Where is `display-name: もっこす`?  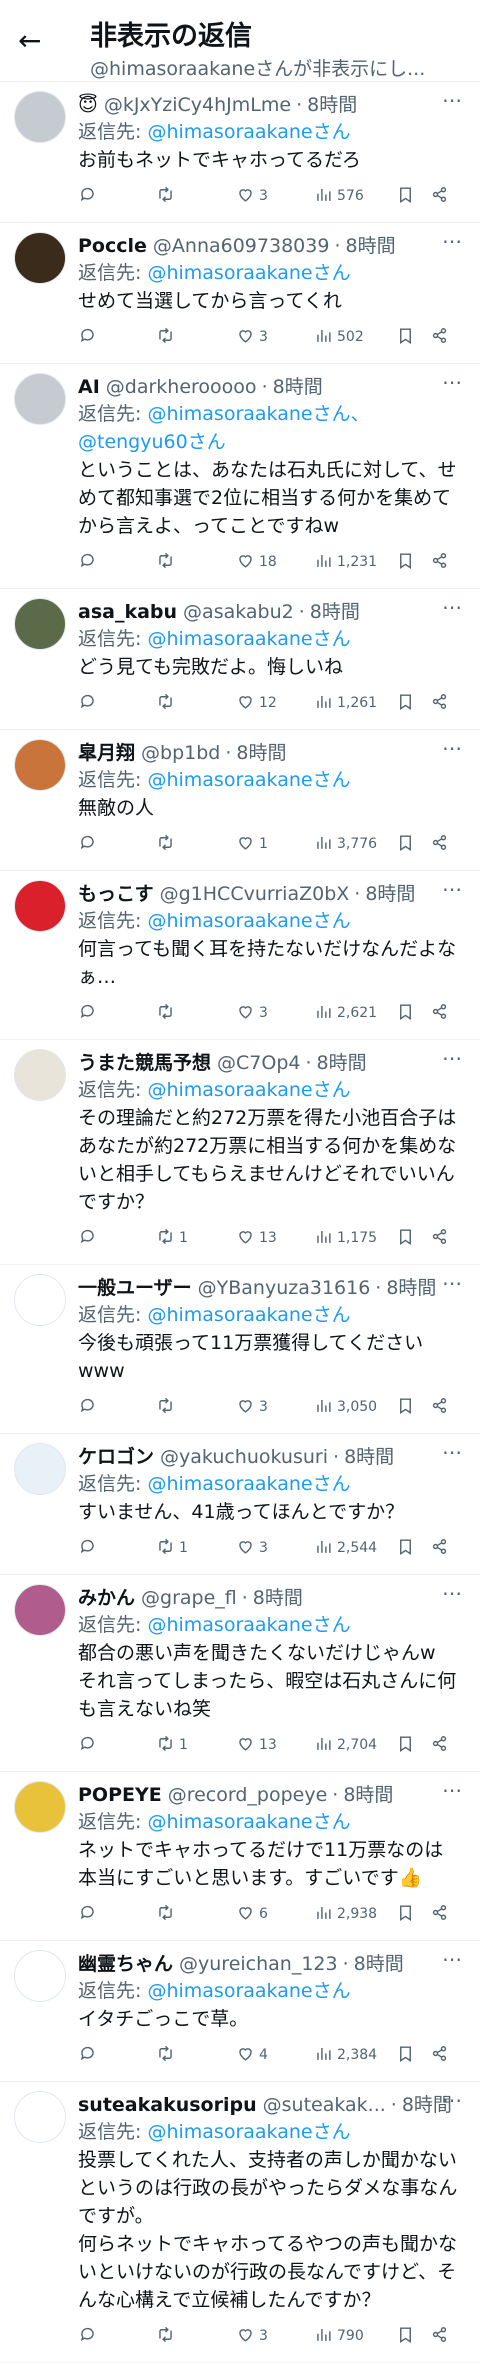 display-name: もっこす is located at coordinates (116, 892).